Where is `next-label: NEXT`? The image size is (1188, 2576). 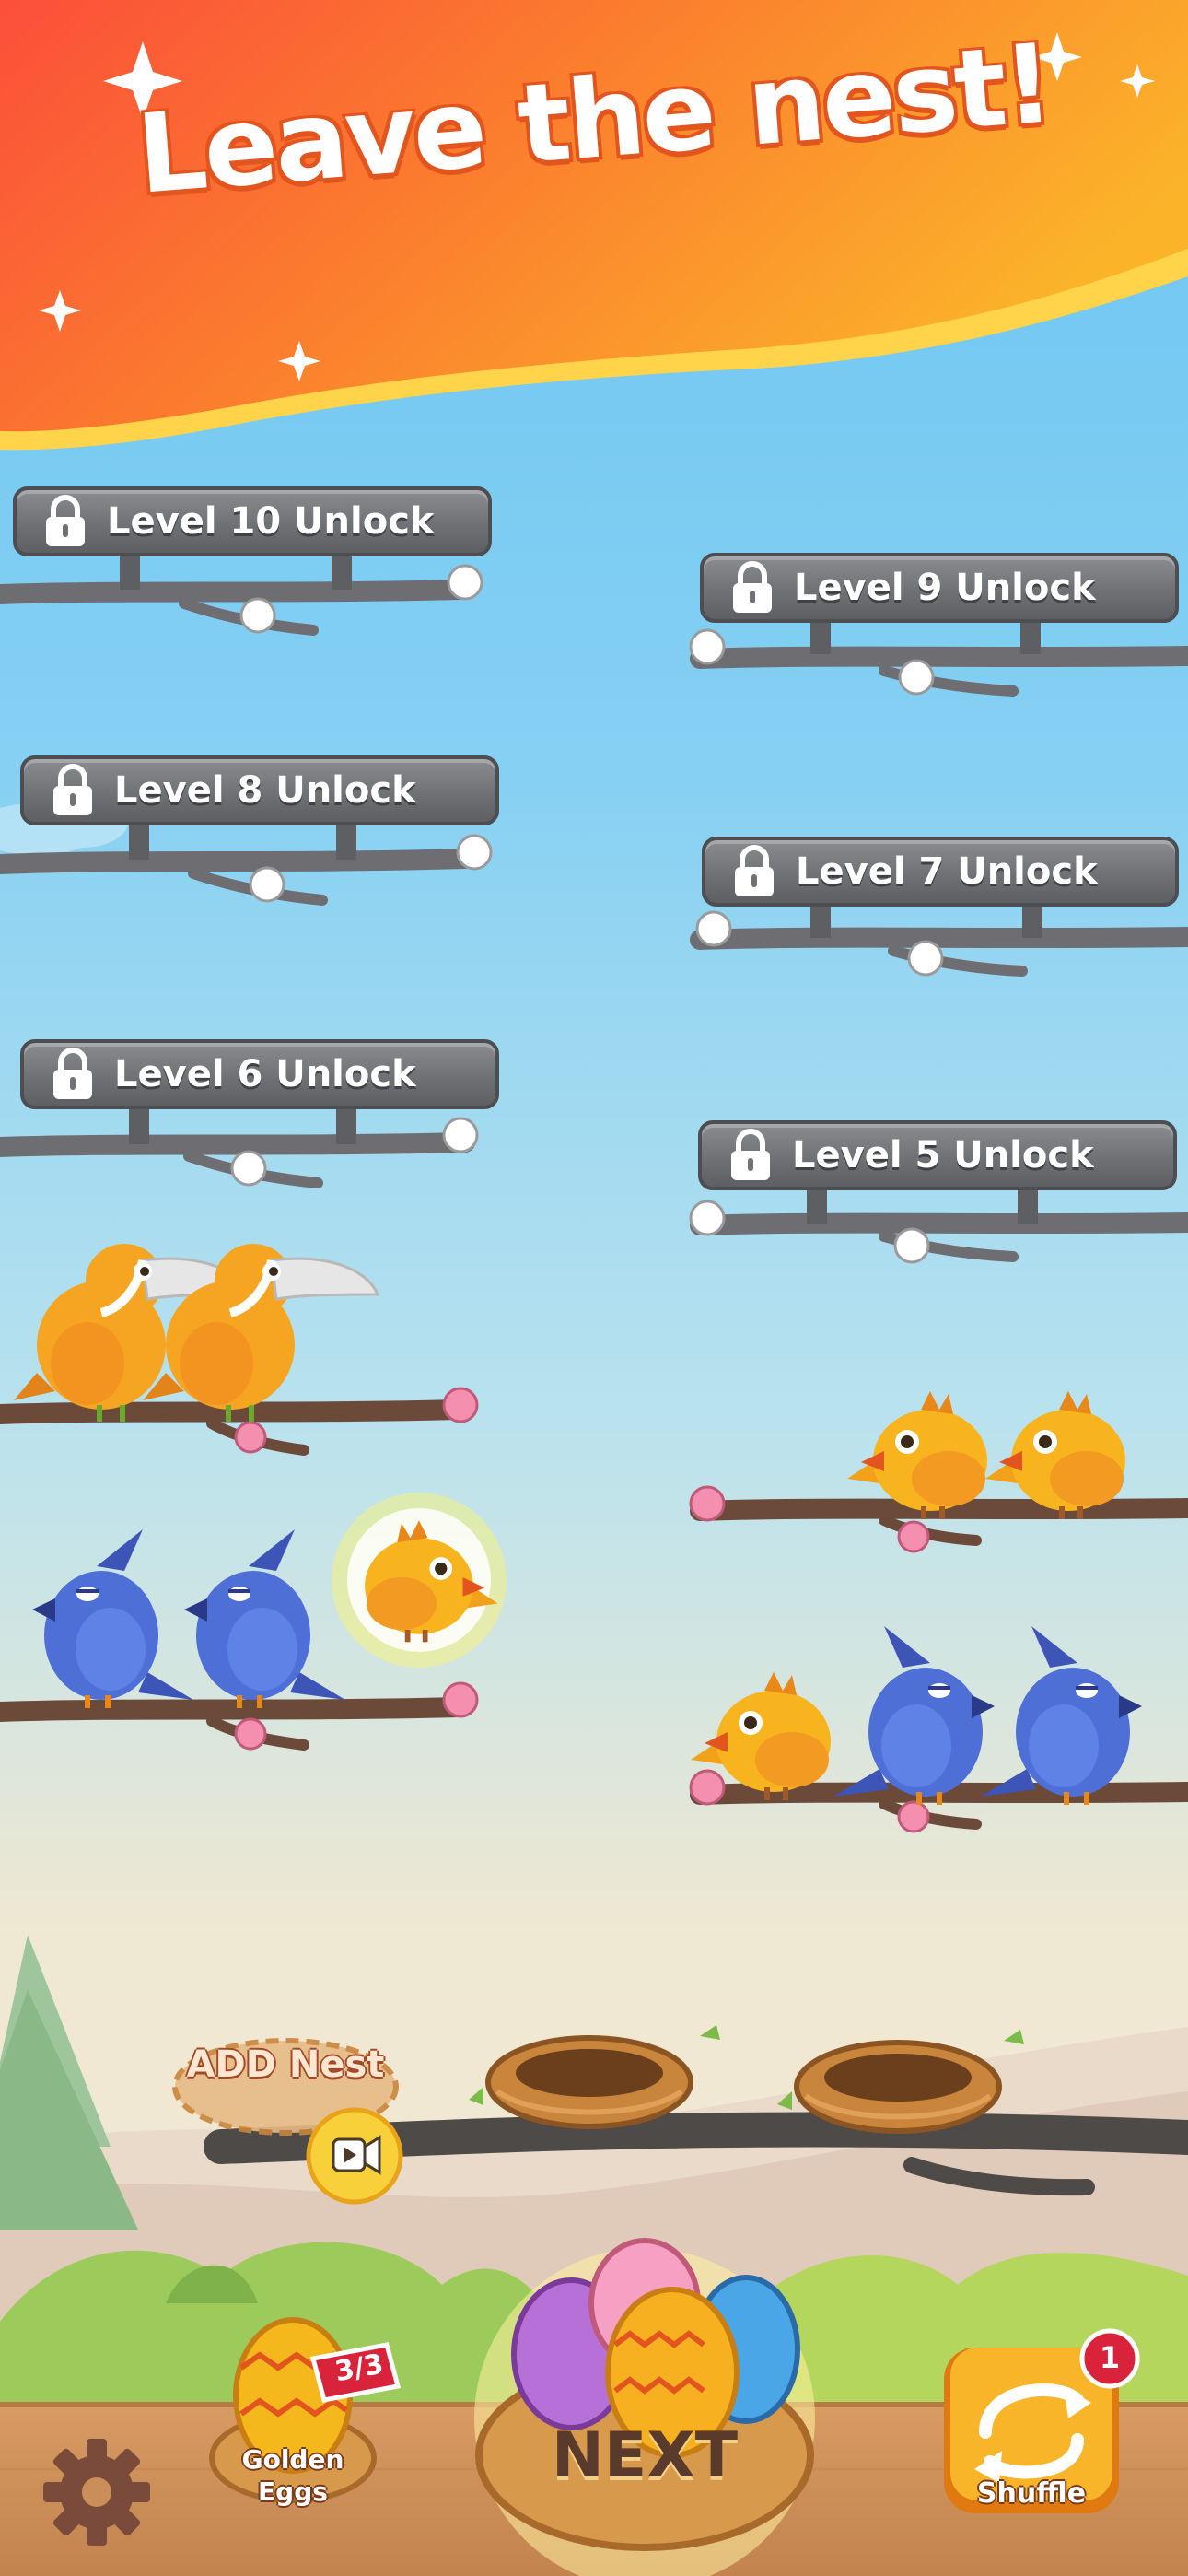
next-label: NEXT is located at coordinates (645, 2455).